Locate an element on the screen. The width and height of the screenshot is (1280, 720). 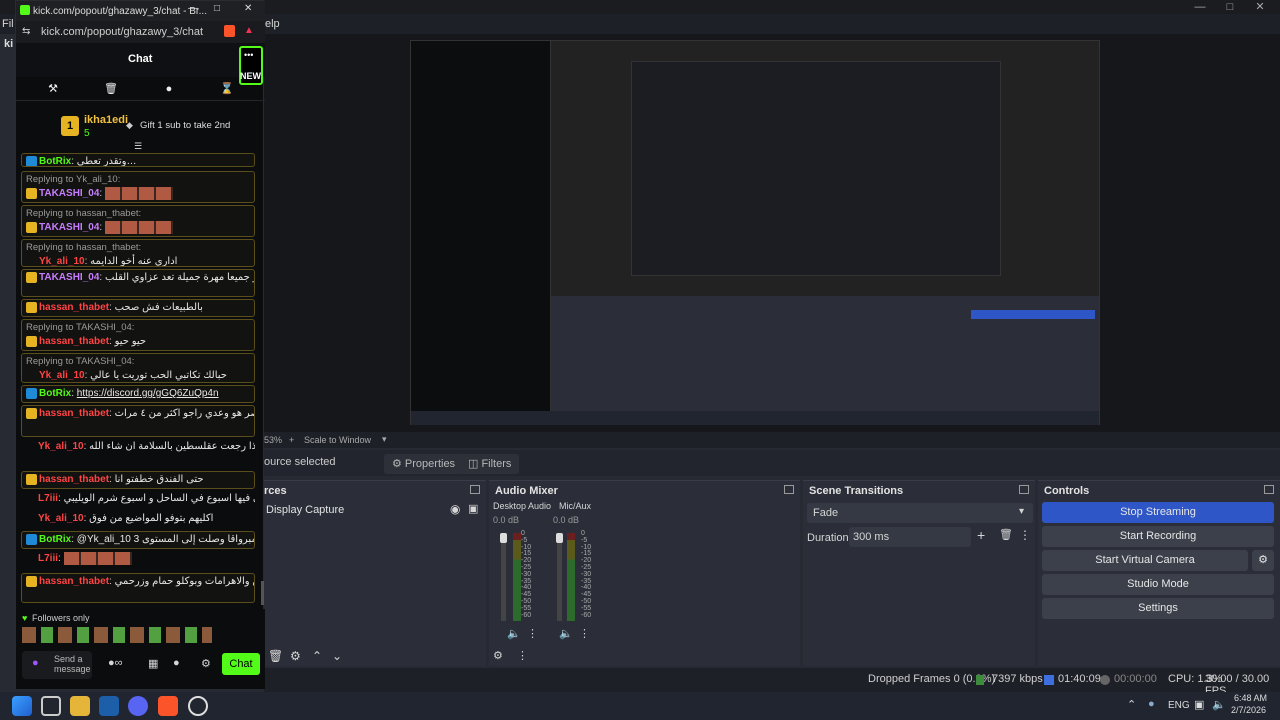
site-info-icon: ⇆ is located at coordinates (26, 31).